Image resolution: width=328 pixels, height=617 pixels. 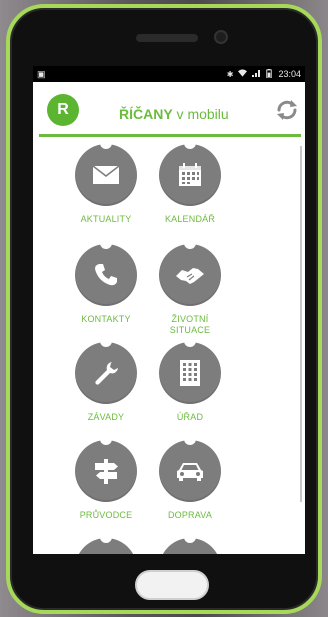 I want to click on tile-kontakty: KONTAKTY, so click(x=106, y=284).